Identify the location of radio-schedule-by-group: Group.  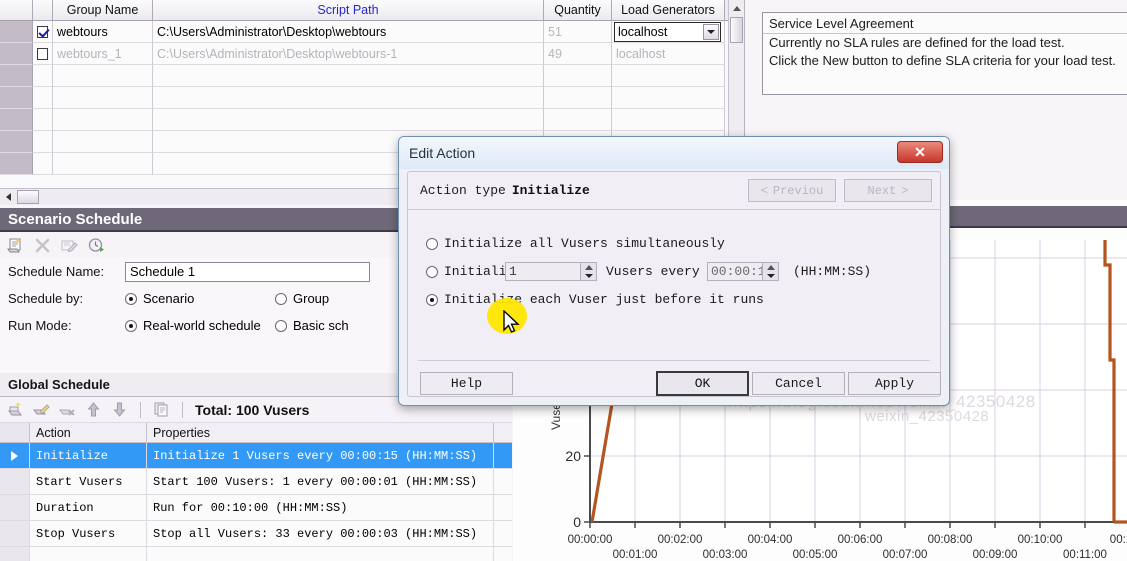
(302, 298).